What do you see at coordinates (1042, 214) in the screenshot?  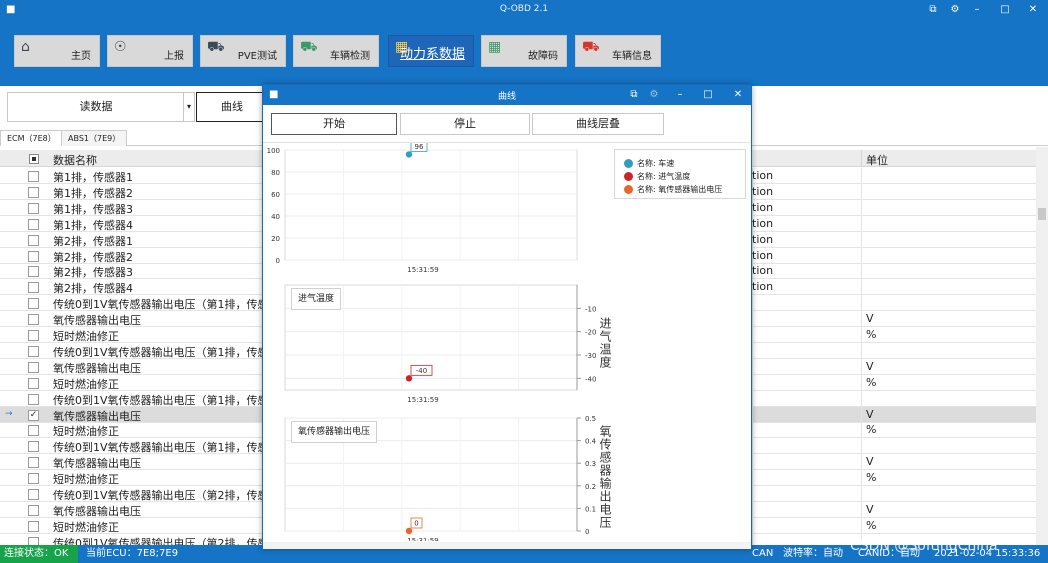 I see `table-scrollbar-thumb` at bounding box center [1042, 214].